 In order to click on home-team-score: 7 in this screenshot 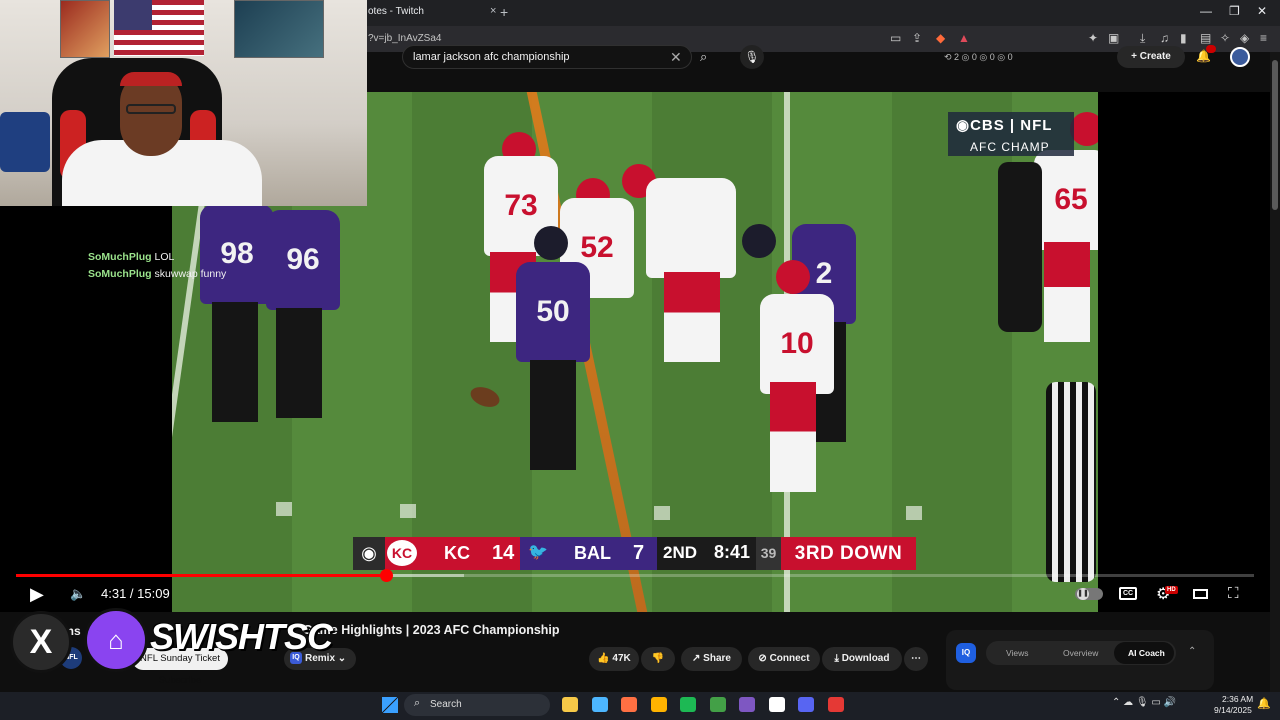, I will do `click(639, 553)`.